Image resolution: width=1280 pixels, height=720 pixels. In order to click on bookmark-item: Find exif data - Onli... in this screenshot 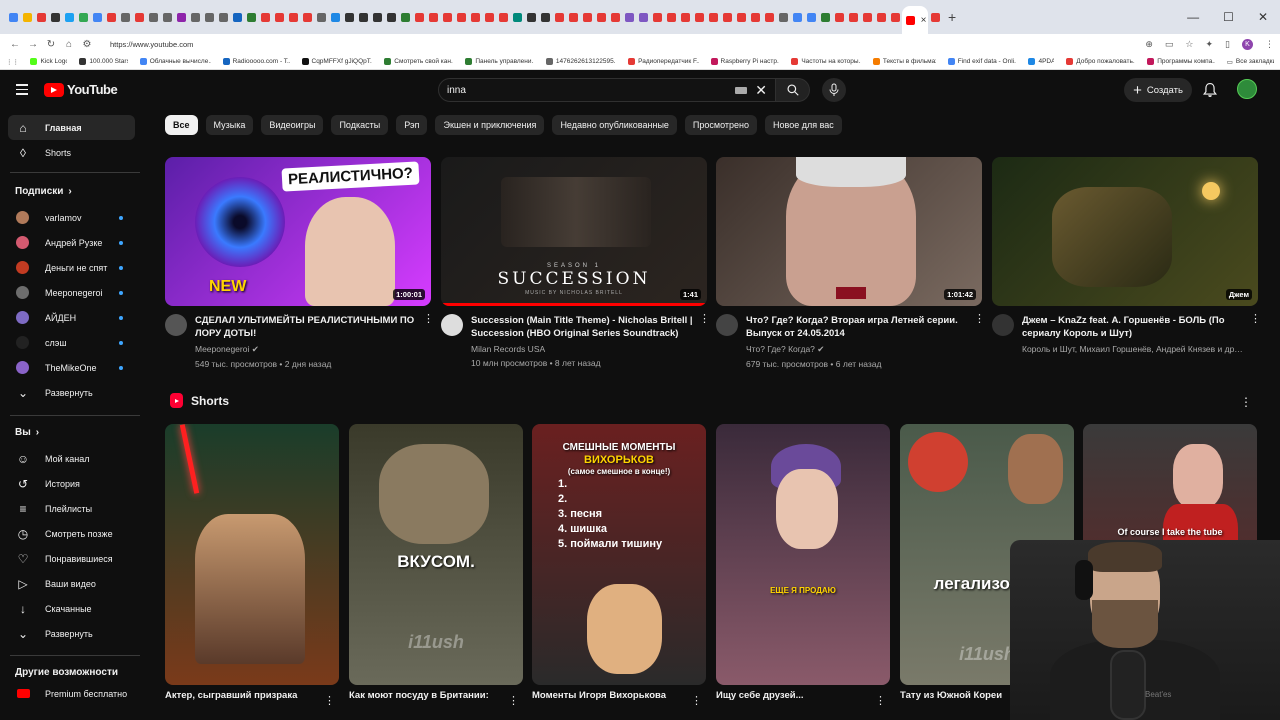, I will do `click(981, 61)`.